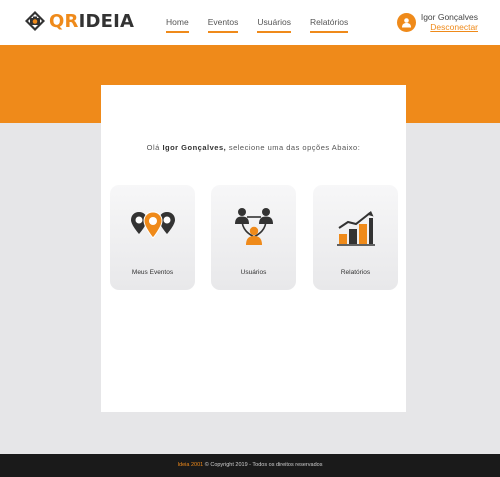 Image resolution: width=500 pixels, height=477 pixels. I want to click on user-avatar-icon, so click(406, 22).